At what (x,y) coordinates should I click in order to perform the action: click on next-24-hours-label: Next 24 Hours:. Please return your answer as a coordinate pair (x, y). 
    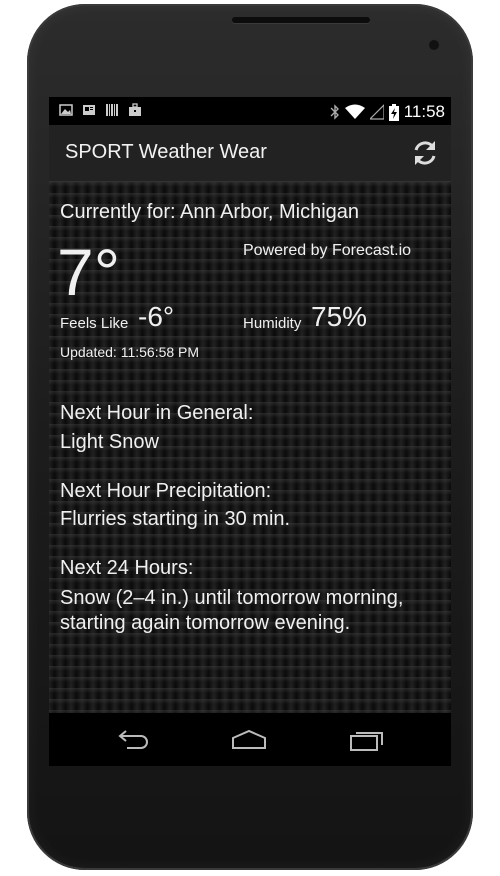
    Looking at the image, I should click on (127, 568).